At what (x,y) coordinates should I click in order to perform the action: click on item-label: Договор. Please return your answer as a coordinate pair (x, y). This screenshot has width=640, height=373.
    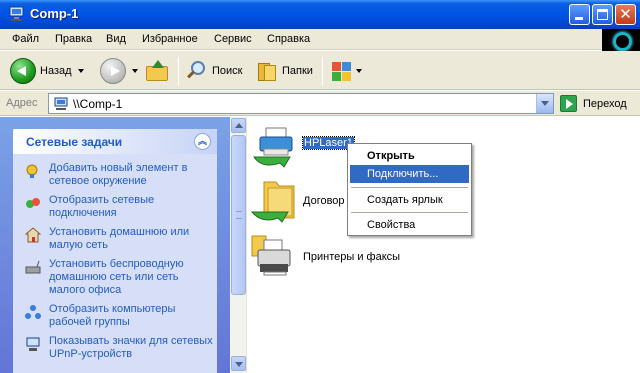
    Looking at the image, I should click on (324, 201).